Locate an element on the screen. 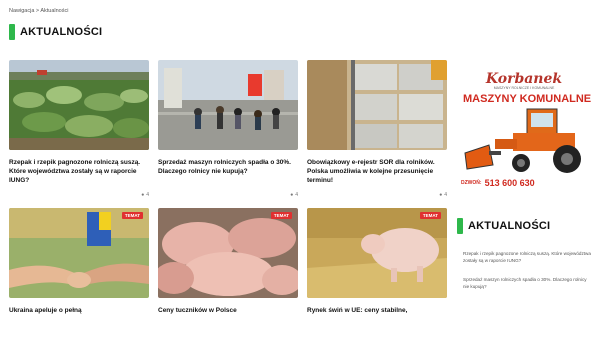  section-header: AKTUALNOŚCI is located at coordinates (55, 32).